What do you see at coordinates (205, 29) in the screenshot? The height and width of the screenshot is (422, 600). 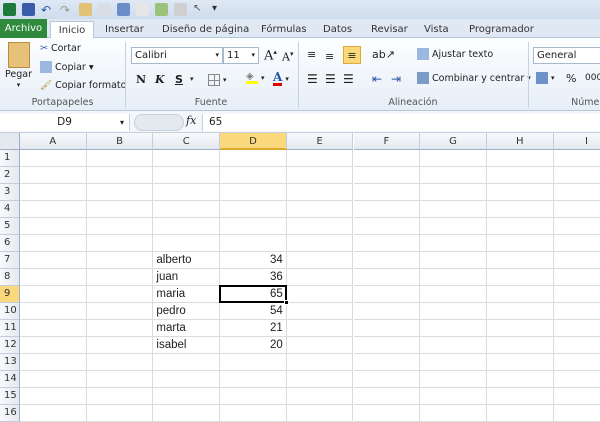 I see `tab-diseno-pagina: Diseño de página` at bounding box center [205, 29].